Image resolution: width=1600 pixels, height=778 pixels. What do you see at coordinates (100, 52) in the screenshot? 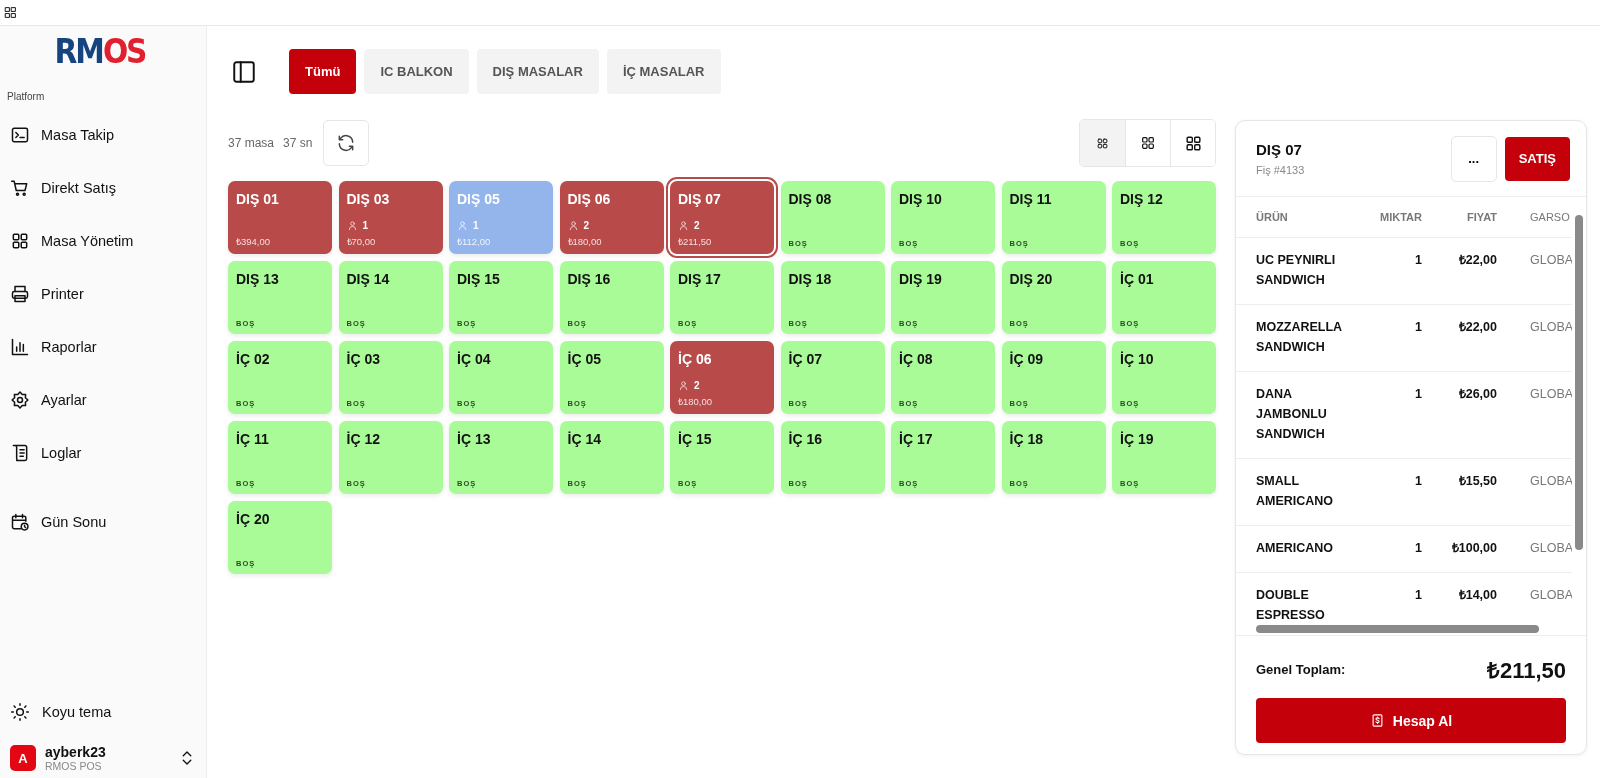
I see `logo: RMOS` at bounding box center [100, 52].